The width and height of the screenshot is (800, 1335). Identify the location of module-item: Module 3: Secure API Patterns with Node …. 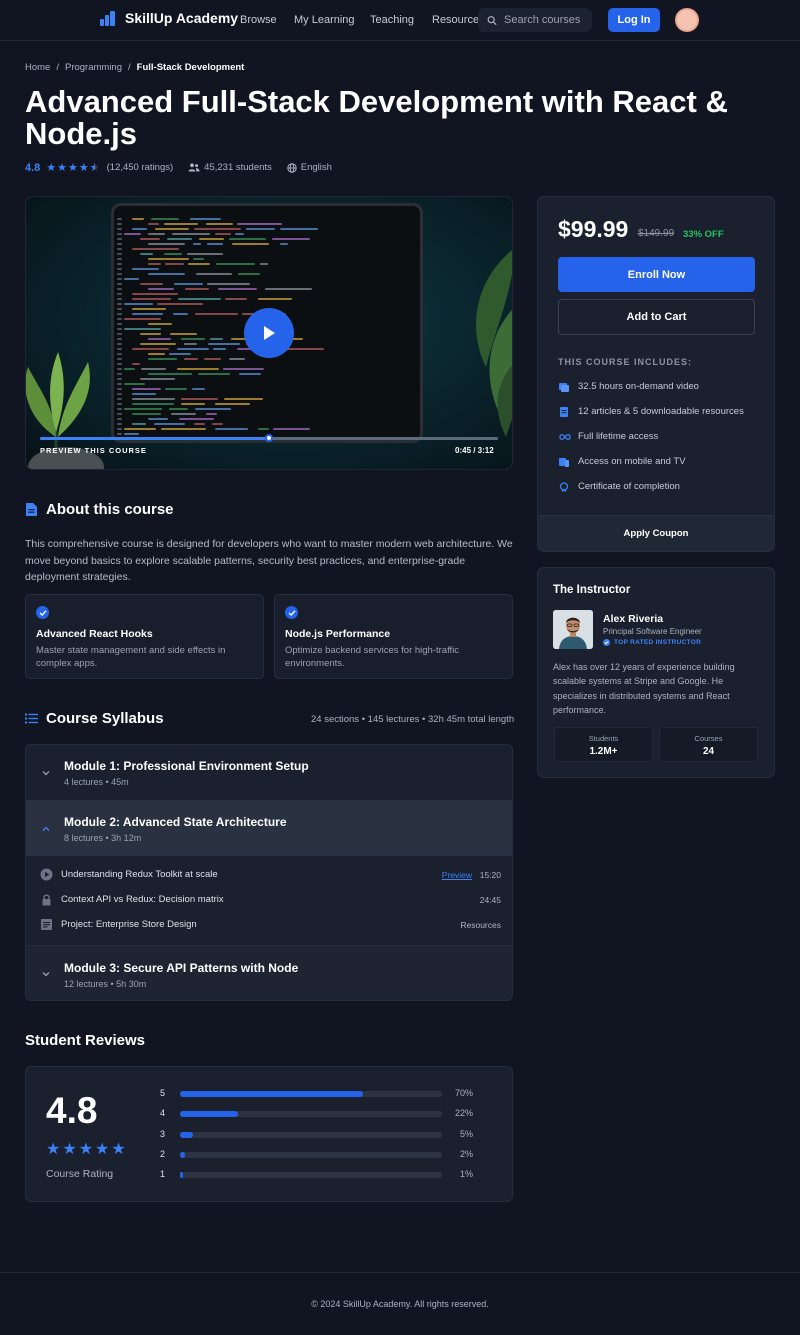
(269, 972).